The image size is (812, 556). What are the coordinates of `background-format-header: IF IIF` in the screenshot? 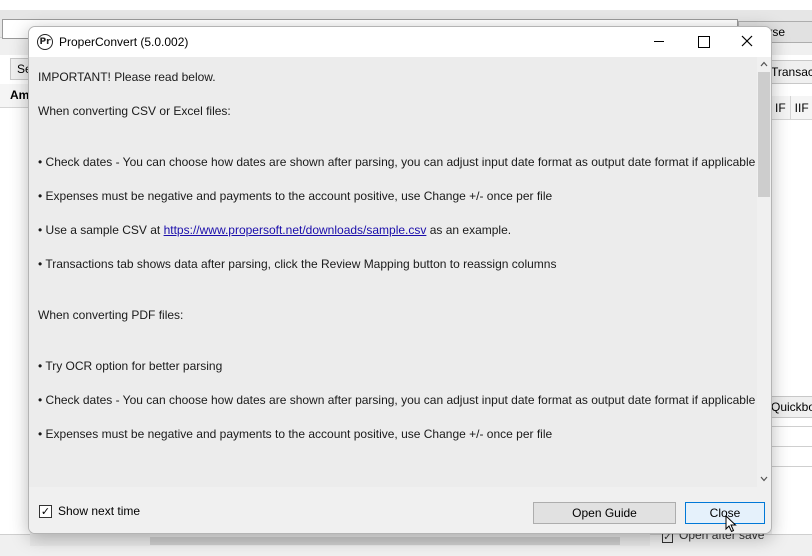 It's located at (791, 108).